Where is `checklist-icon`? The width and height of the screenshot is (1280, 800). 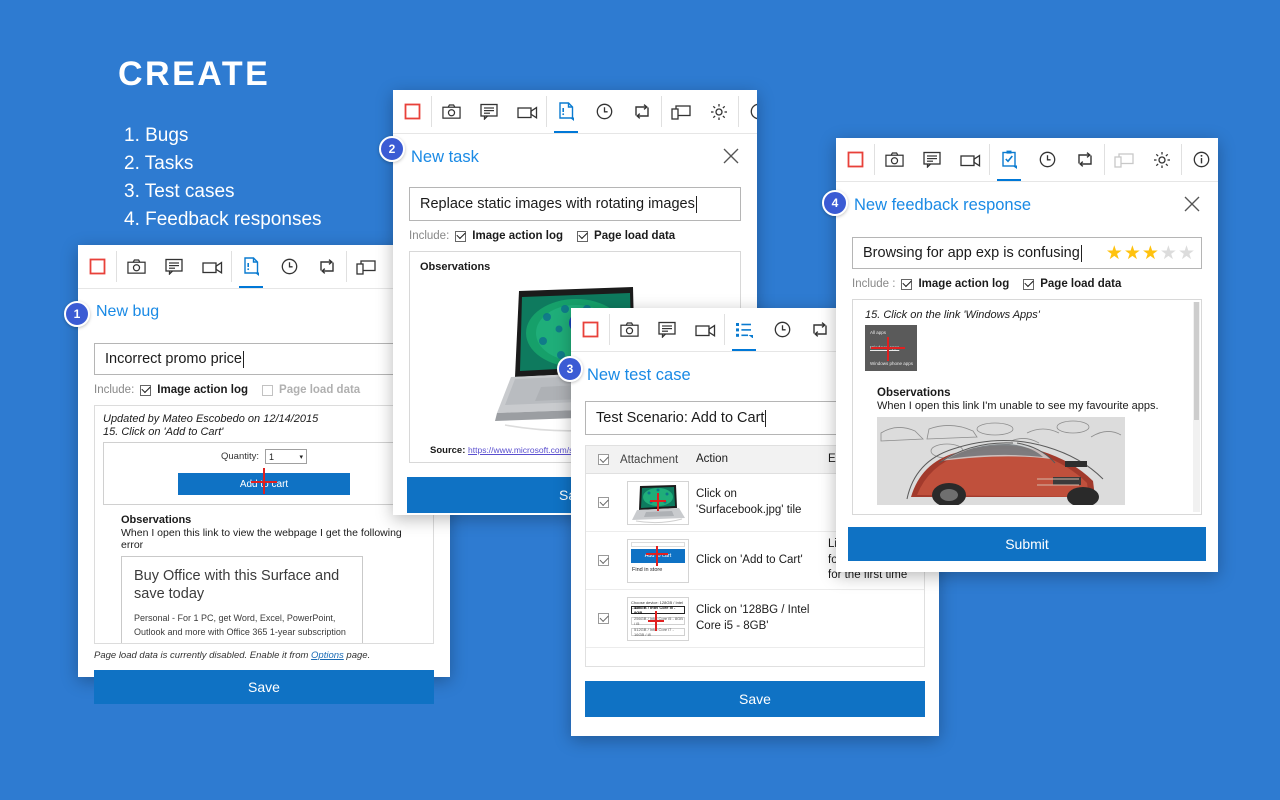 checklist-icon is located at coordinates (744, 329).